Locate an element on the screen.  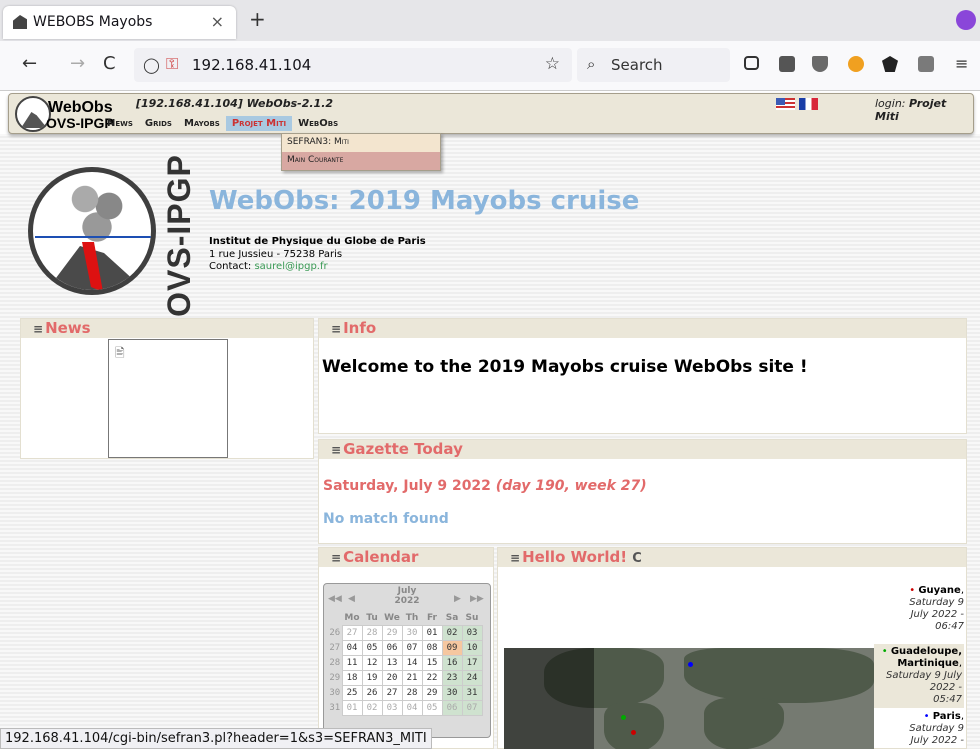
insecure-lock-icon: ⚿ is located at coordinates (172, 64).